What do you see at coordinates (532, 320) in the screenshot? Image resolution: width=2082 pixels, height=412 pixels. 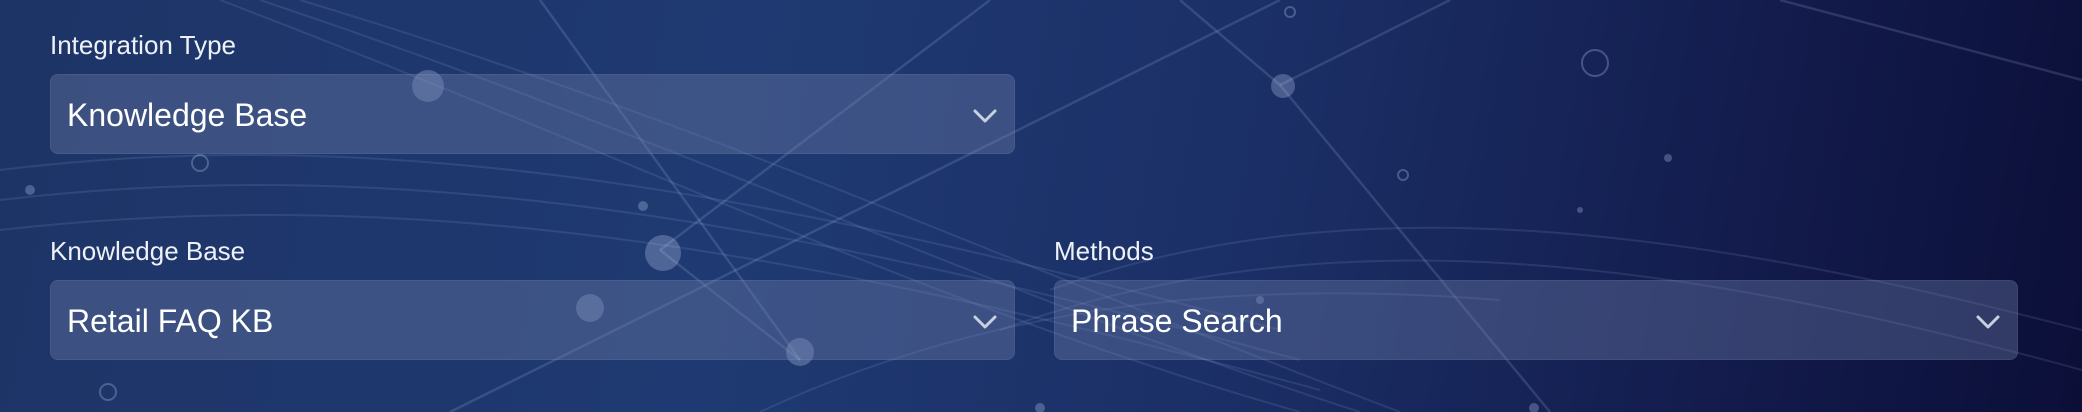 I see `knowledge-base-select: Retail FAQ KB` at bounding box center [532, 320].